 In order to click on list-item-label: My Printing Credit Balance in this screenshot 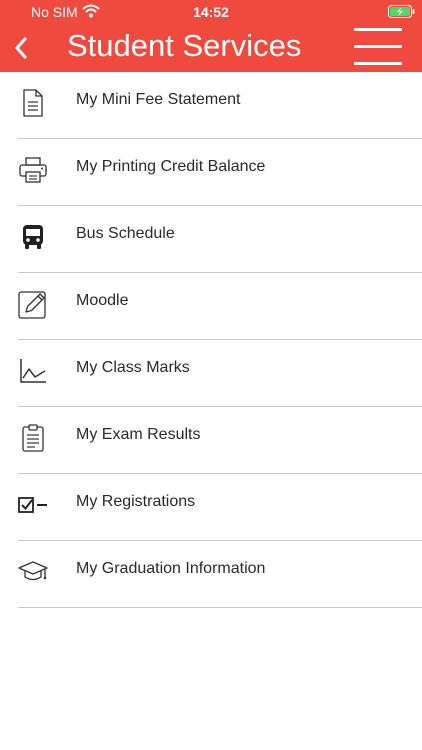, I will do `click(171, 166)`.